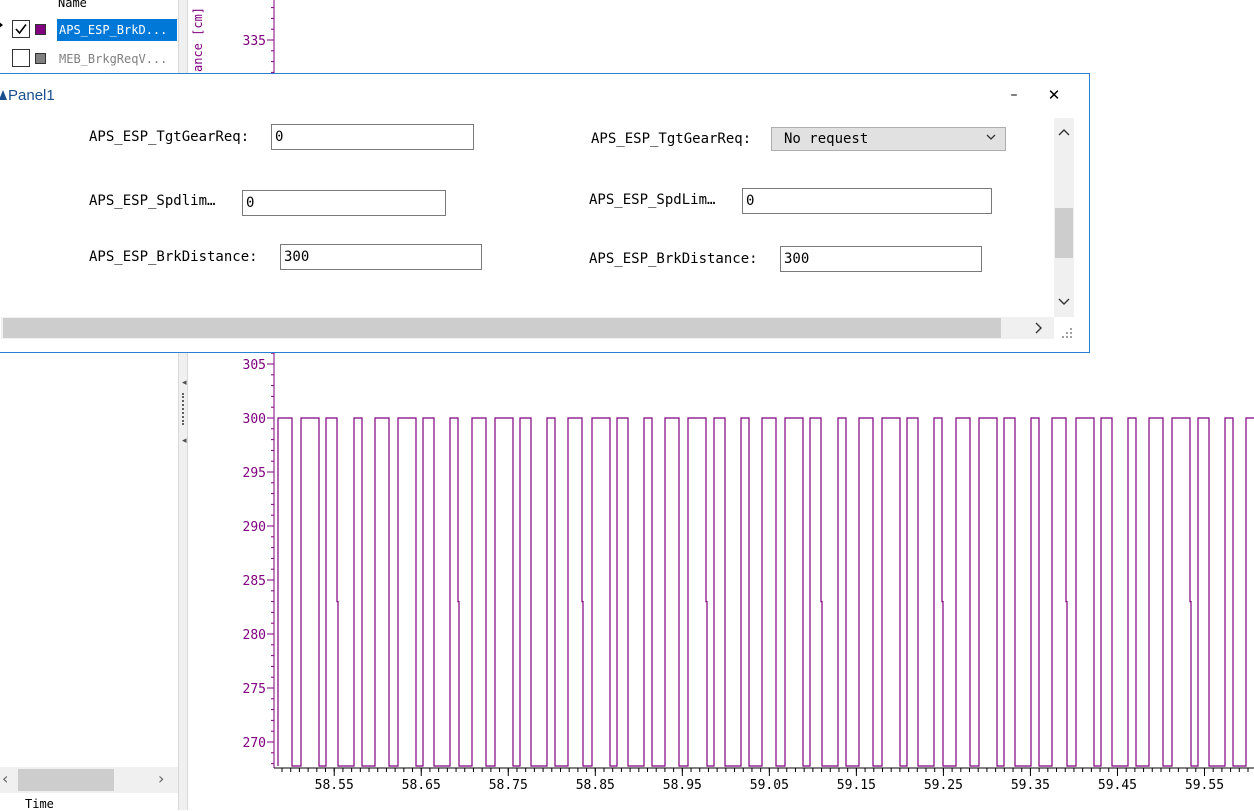 The image size is (1254, 811). What do you see at coordinates (943, 785) in the screenshot?
I see `x-tick-label: 59.25` at bounding box center [943, 785].